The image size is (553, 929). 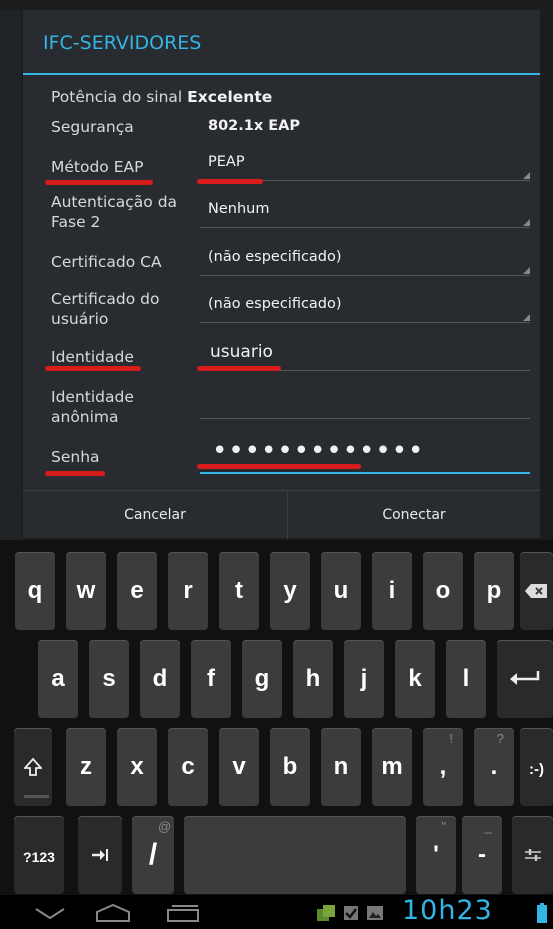 I want to click on key-f: f, so click(x=211, y=679).